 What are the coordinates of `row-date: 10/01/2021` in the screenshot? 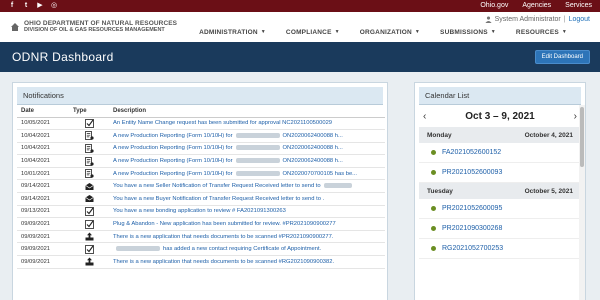 It's located at (43, 174).